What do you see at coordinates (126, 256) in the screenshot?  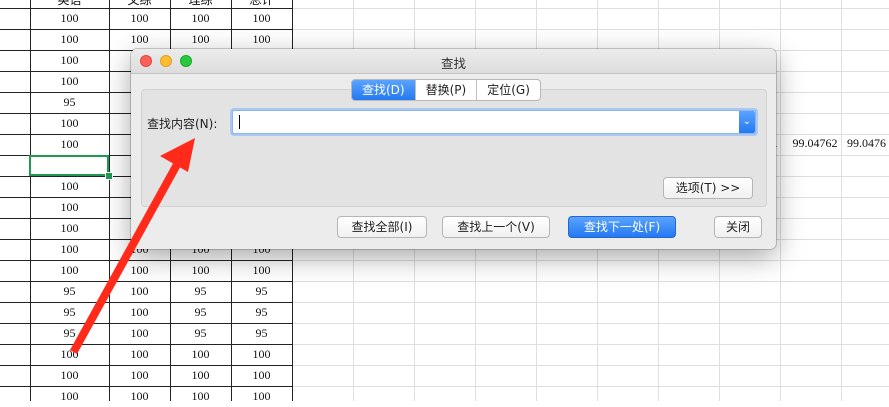 I see `annotation-arrow-shaft` at bounding box center [126, 256].